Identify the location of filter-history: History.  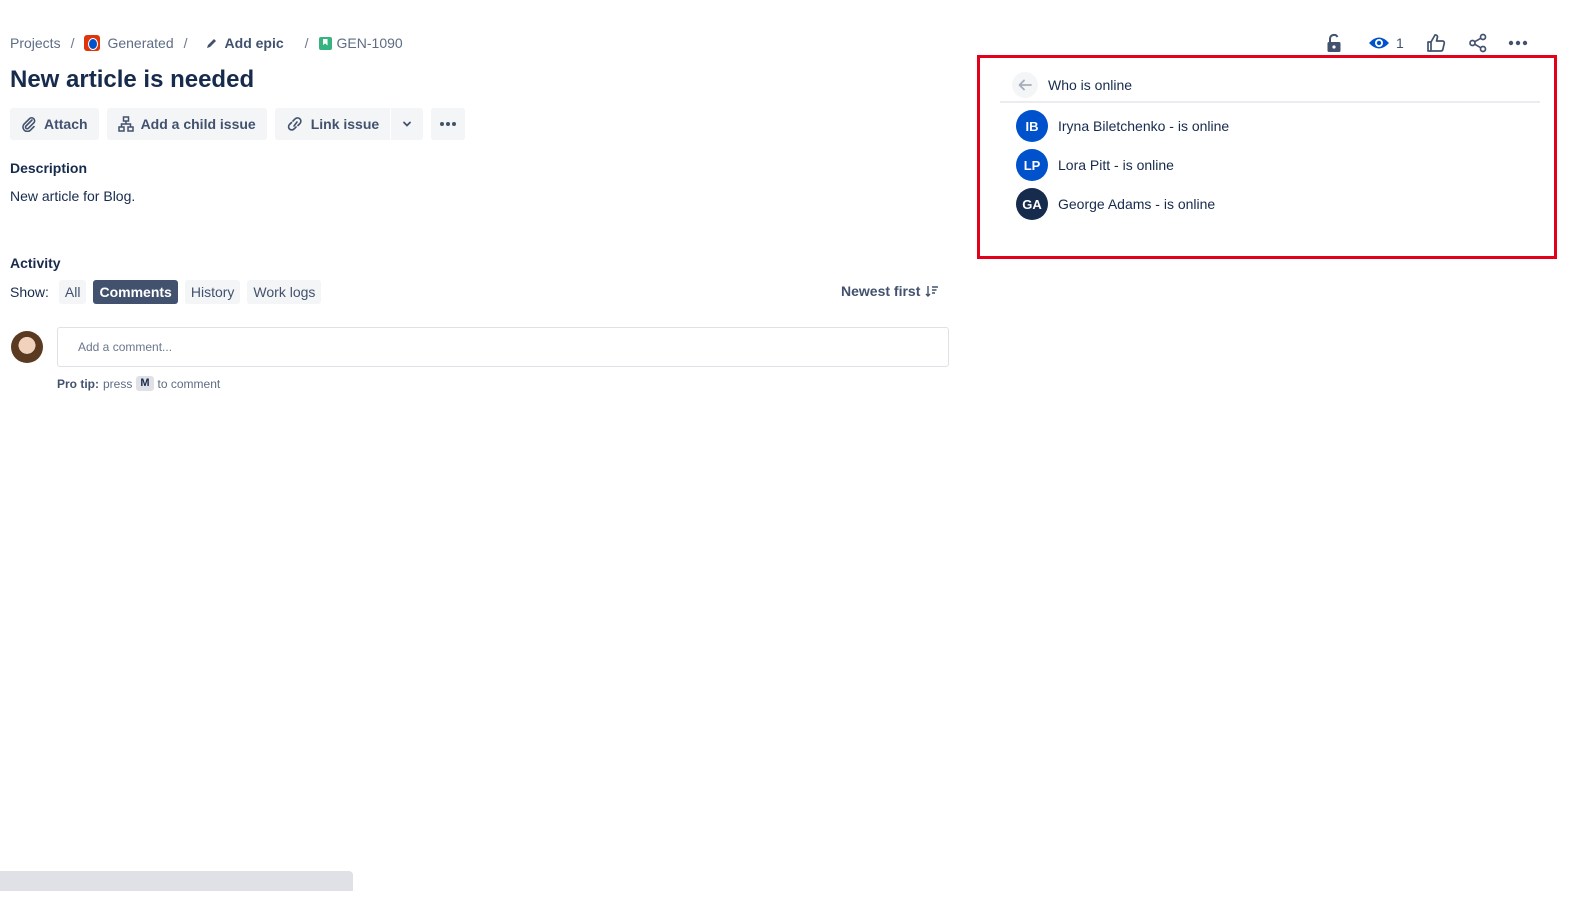
(212, 292).